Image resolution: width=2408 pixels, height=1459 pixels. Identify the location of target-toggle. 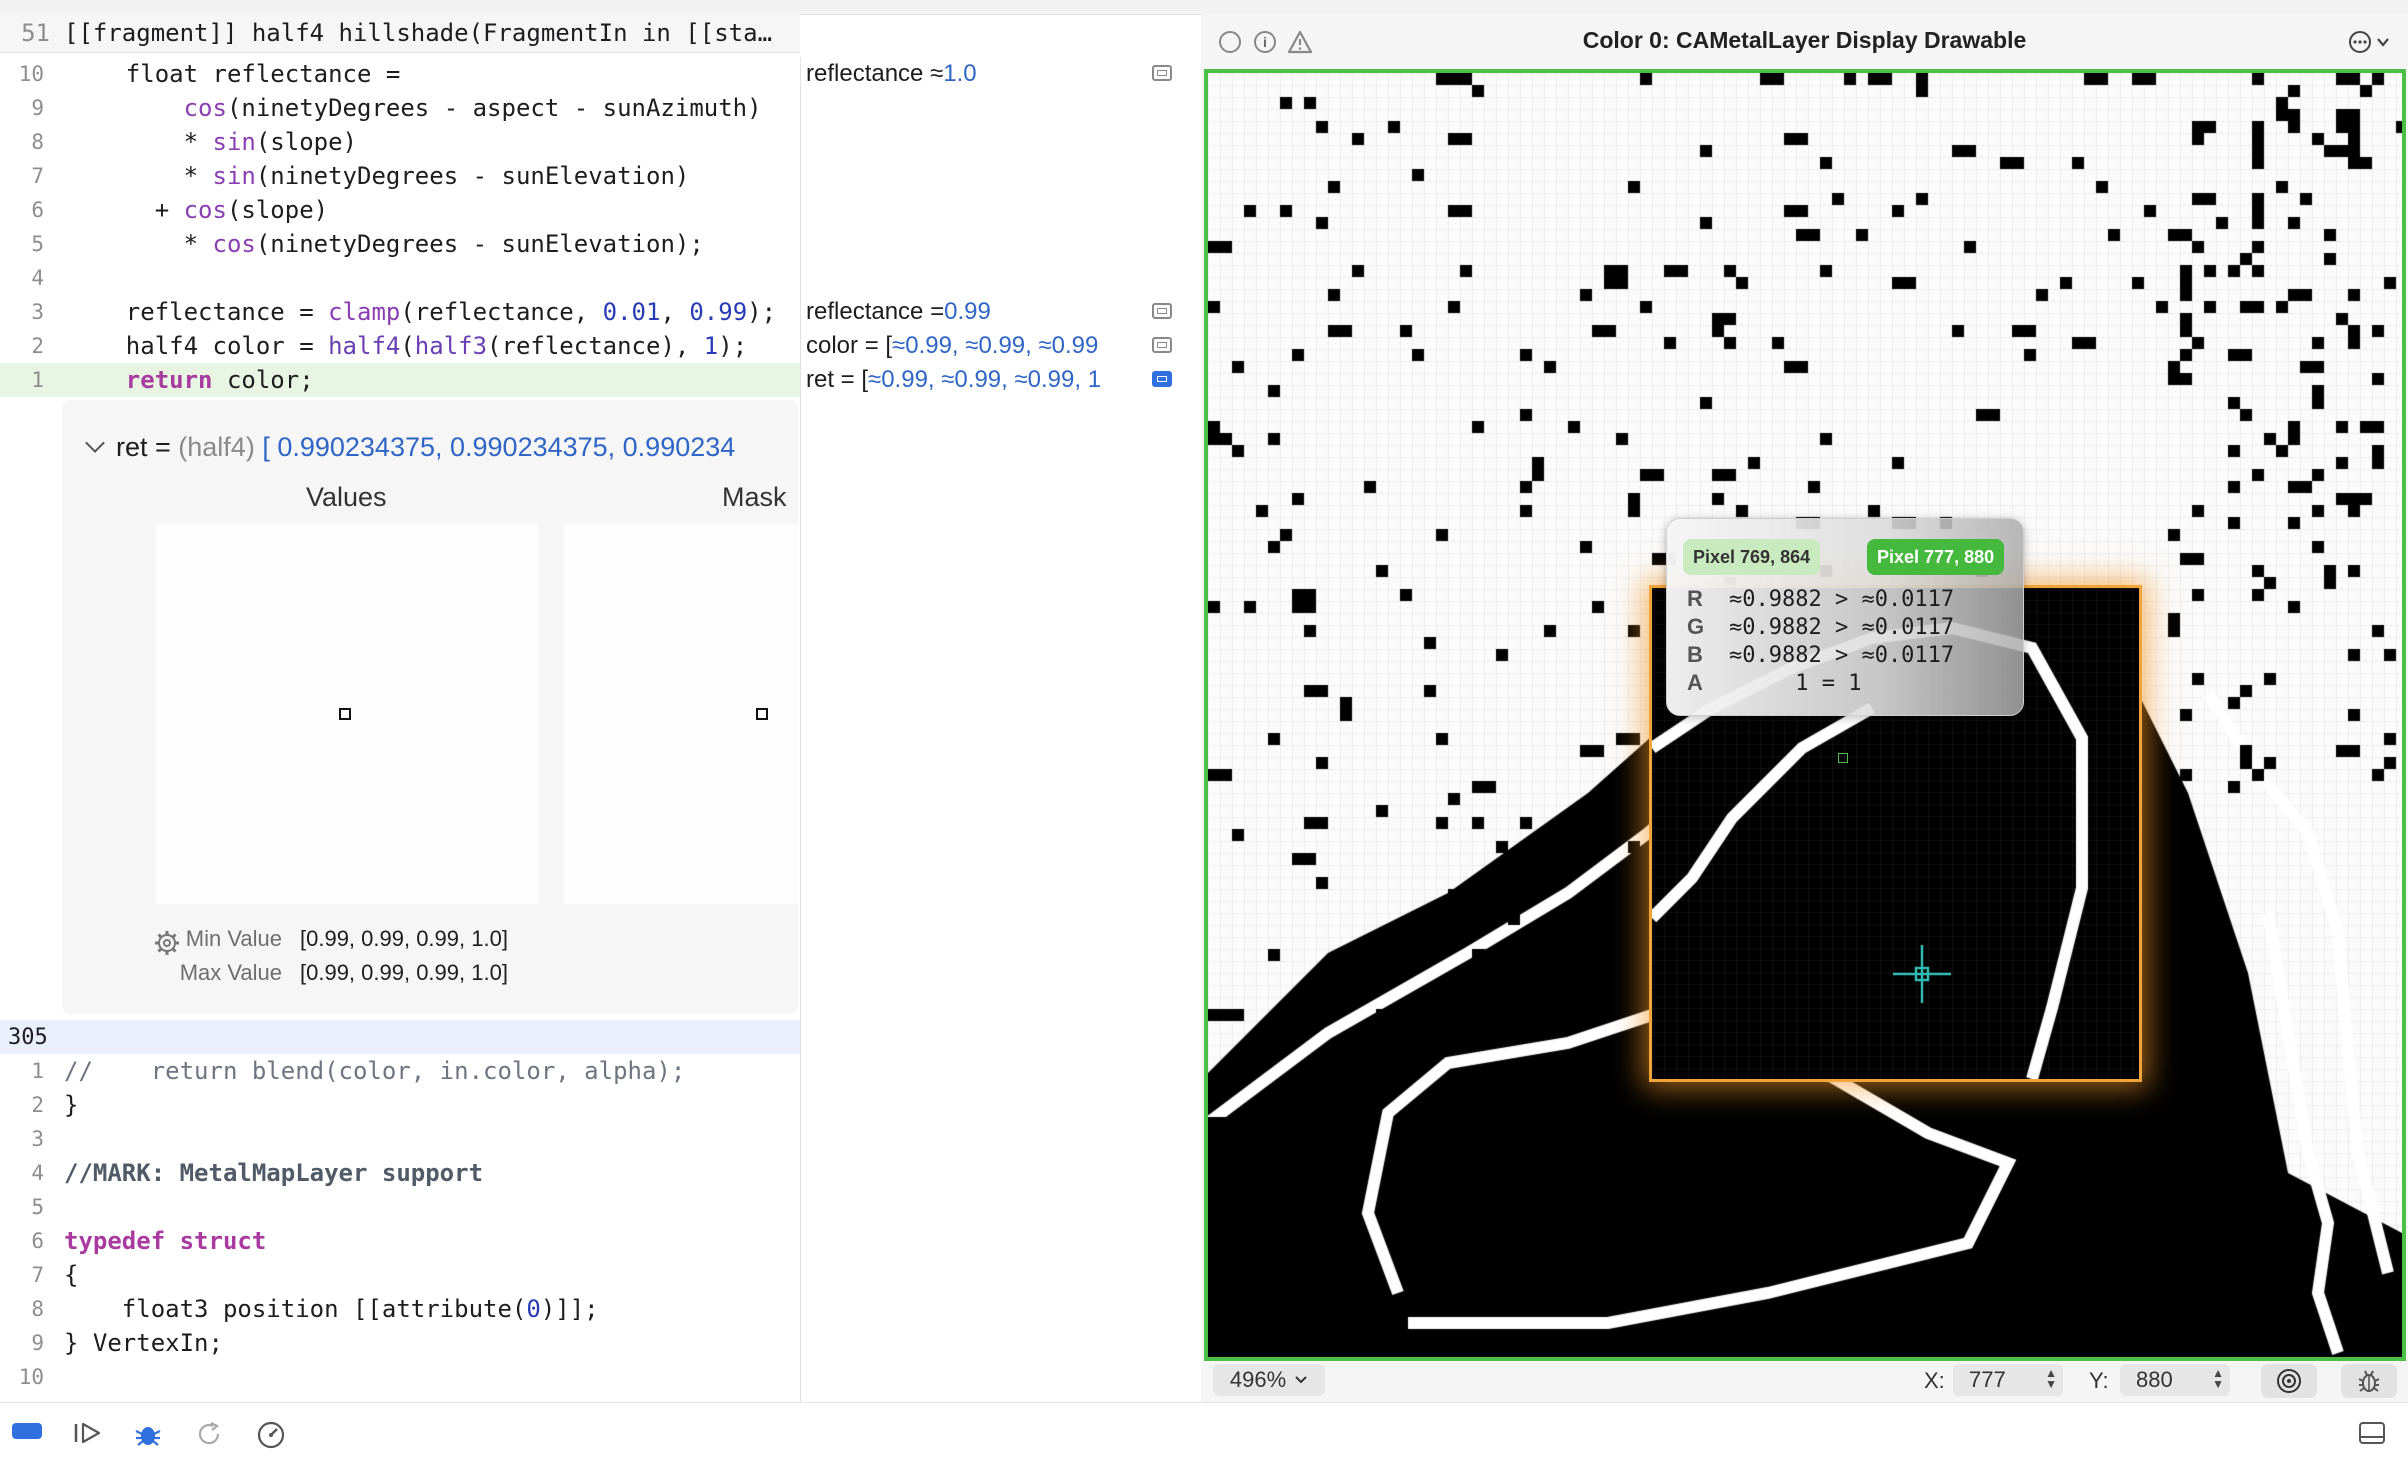
(2289, 1381).